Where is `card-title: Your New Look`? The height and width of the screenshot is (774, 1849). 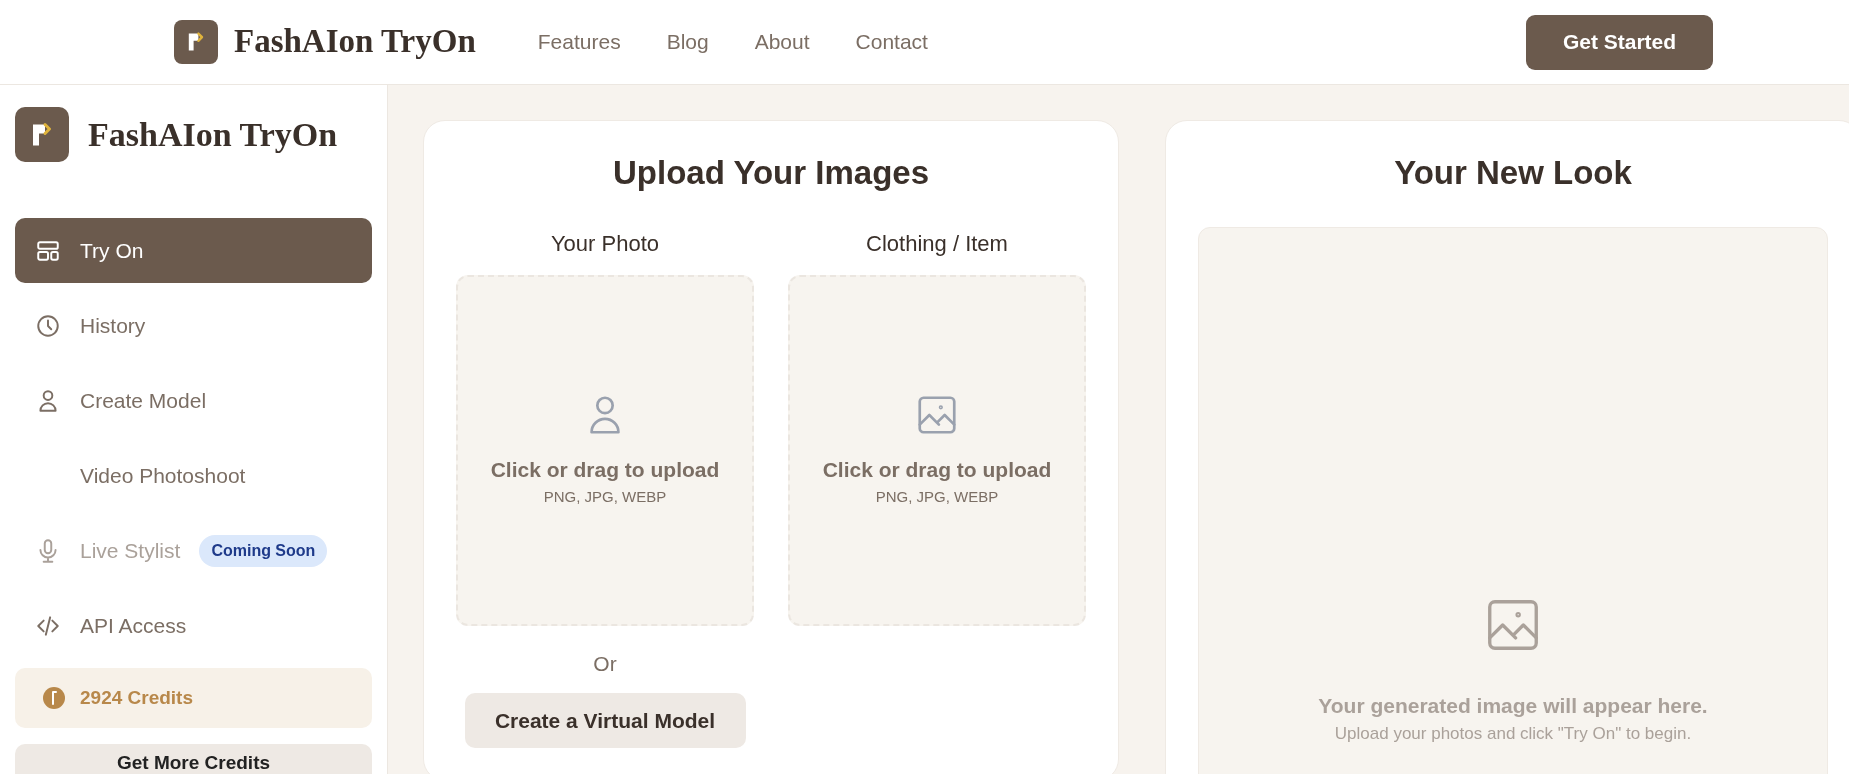
card-title: Your New Look is located at coordinates (1513, 173).